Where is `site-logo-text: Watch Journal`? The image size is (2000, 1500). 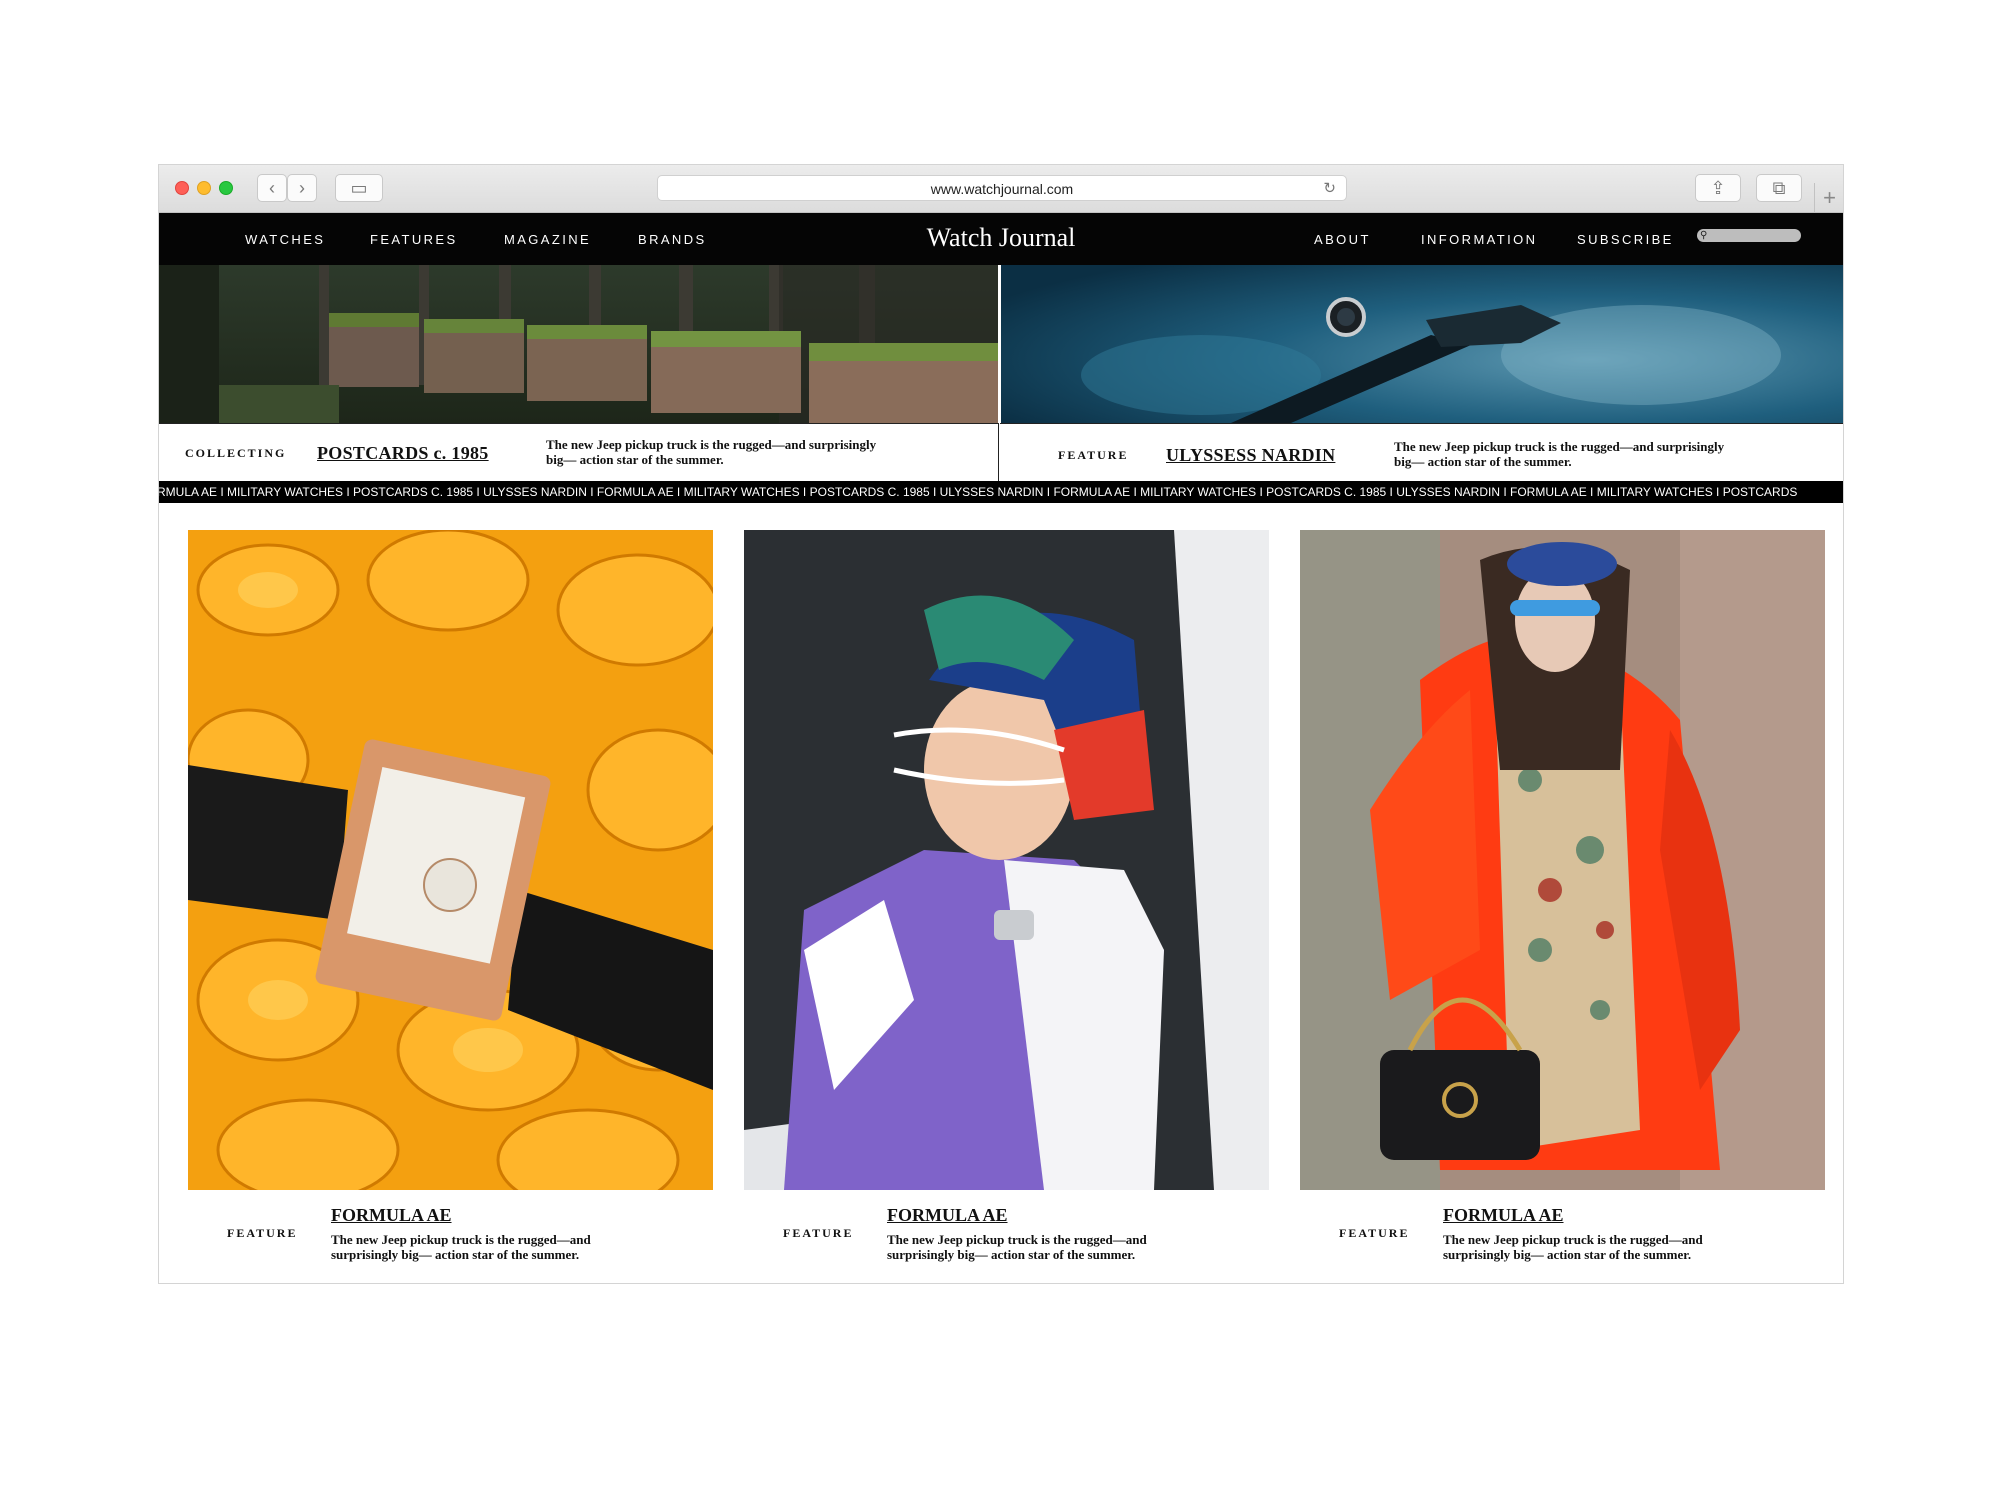 site-logo-text: Watch Journal is located at coordinates (1001, 238).